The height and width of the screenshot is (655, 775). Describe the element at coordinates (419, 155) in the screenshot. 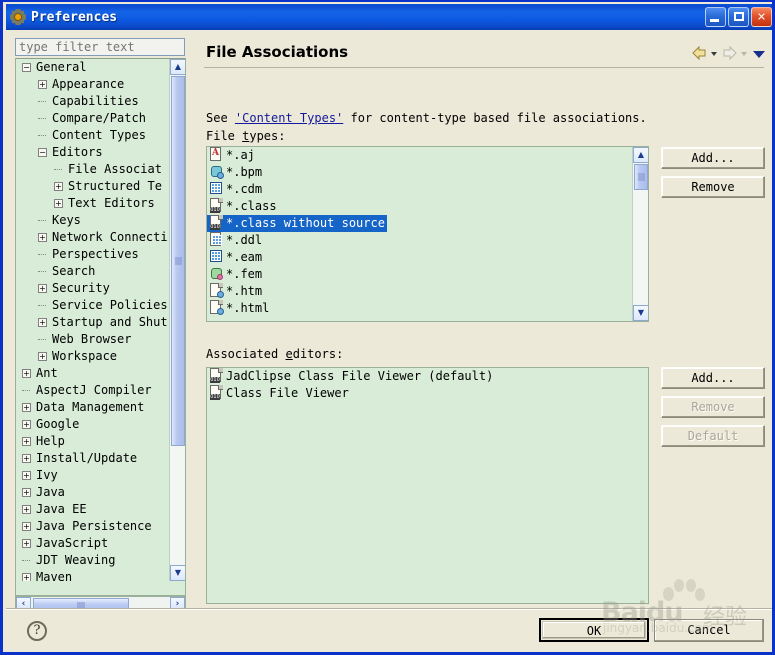

I see `file-type-row: A *.aj` at that location.